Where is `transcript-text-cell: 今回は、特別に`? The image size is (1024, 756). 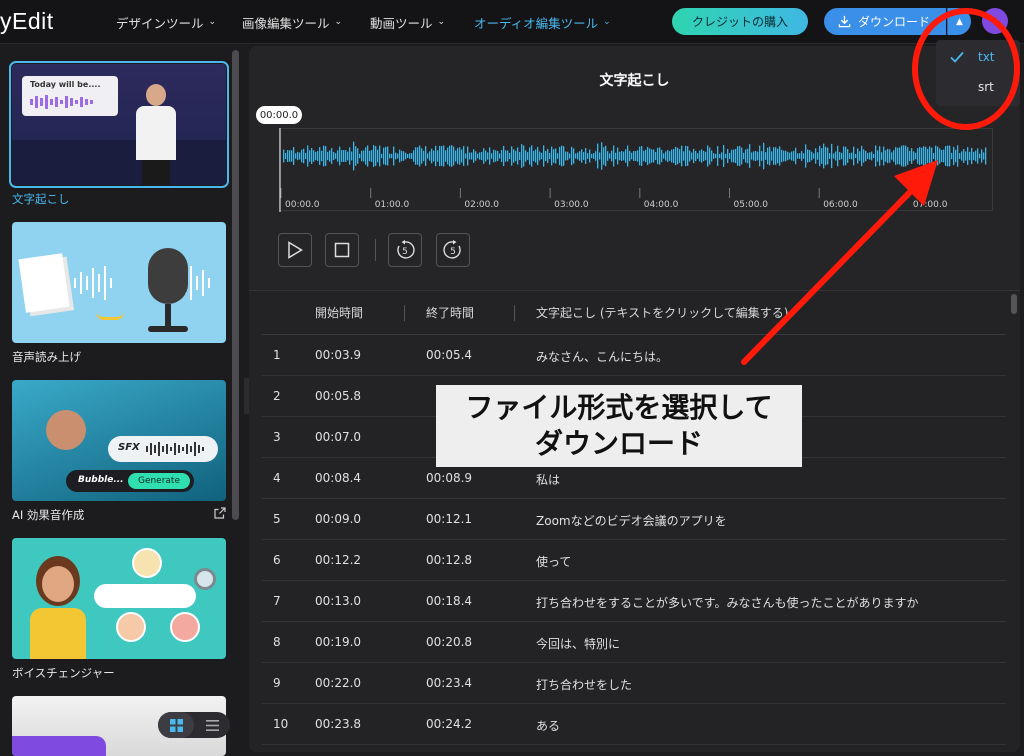
transcript-text-cell: 今回は、特別に is located at coordinates (578, 643).